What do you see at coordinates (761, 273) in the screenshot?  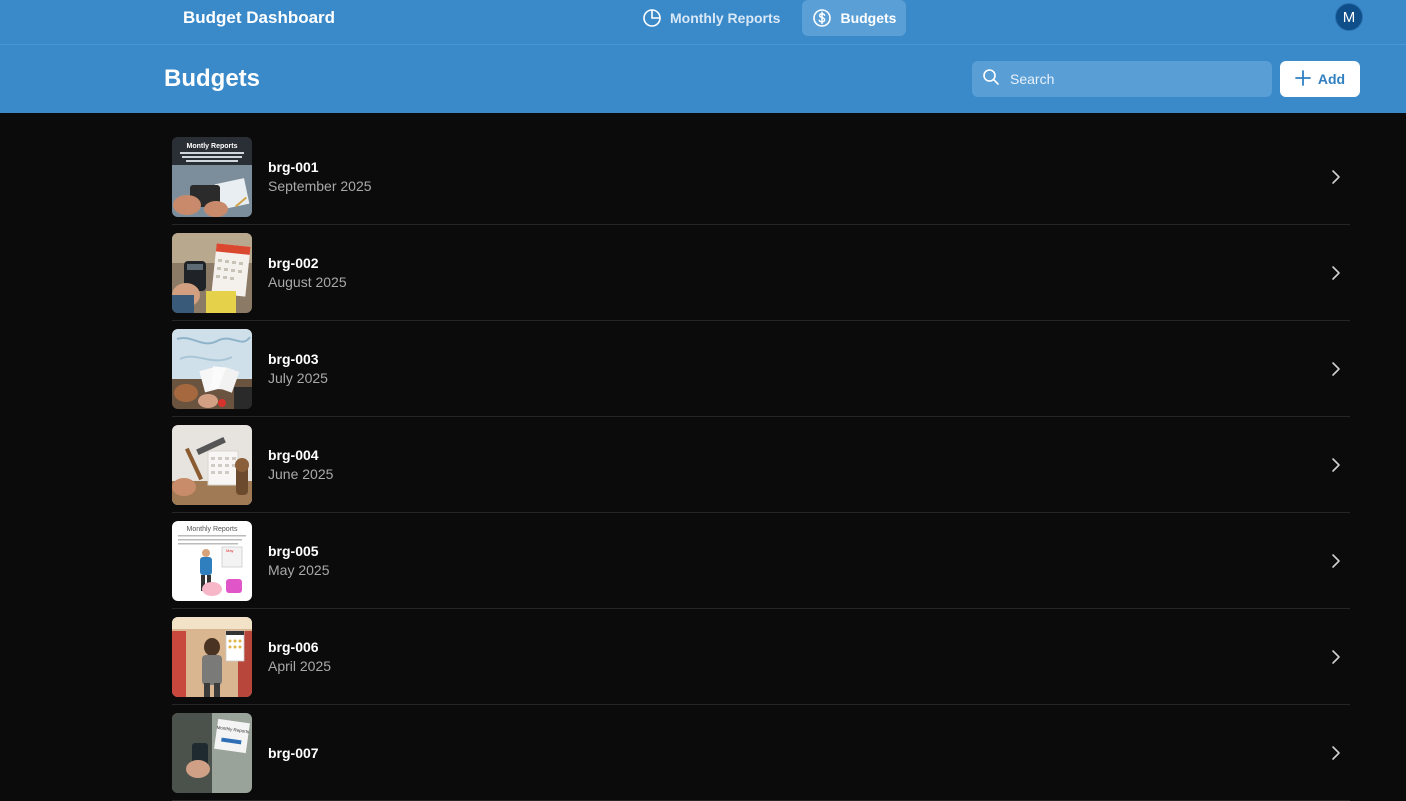 I see `list-item: brg-002 August 2025` at bounding box center [761, 273].